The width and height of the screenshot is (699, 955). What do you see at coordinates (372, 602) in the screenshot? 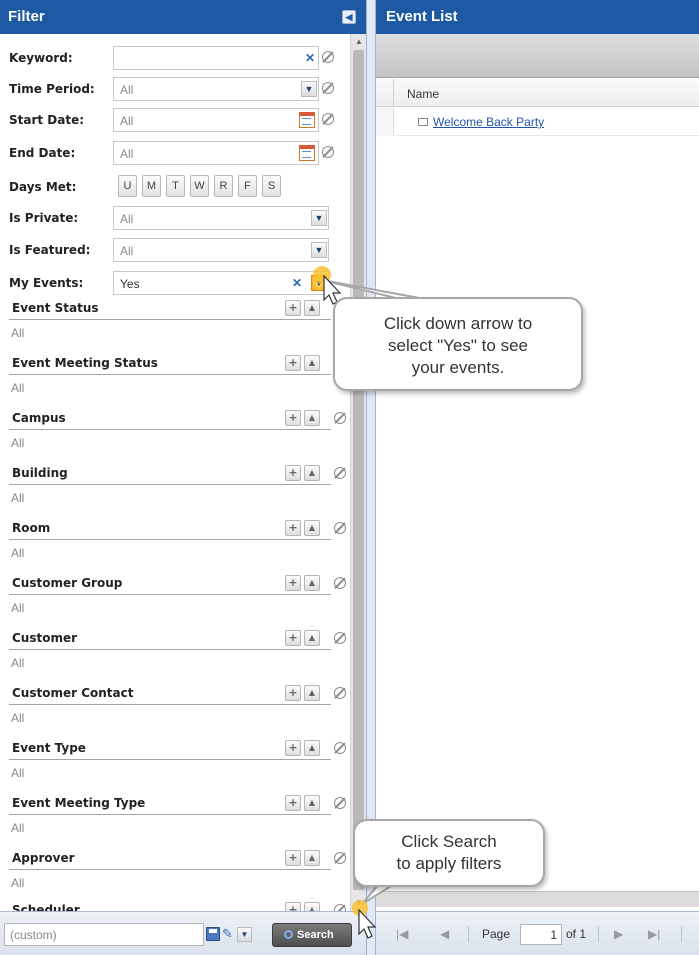
I see `callout-pointers` at bounding box center [372, 602].